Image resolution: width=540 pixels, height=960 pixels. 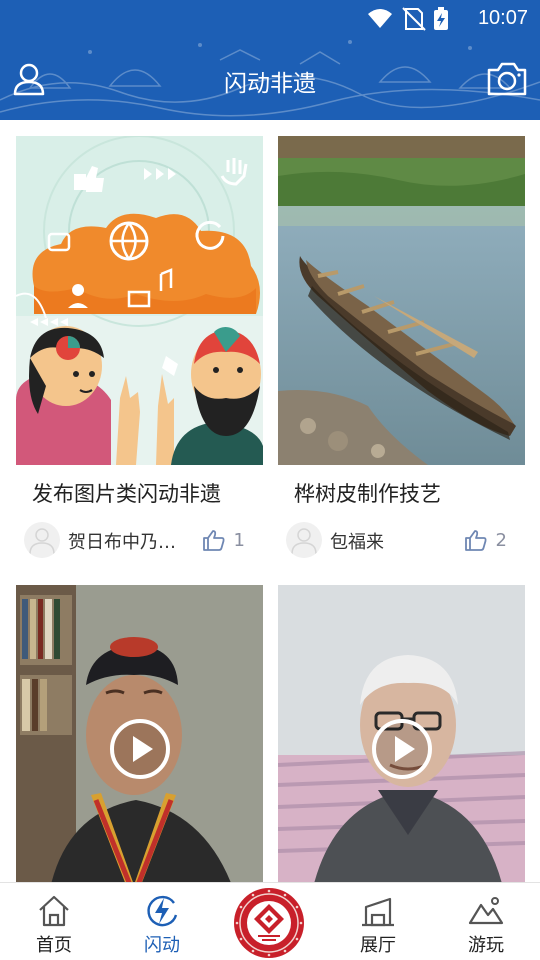 I want to click on card-meta: 贺日布中乃… 1, so click(x=139, y=543).